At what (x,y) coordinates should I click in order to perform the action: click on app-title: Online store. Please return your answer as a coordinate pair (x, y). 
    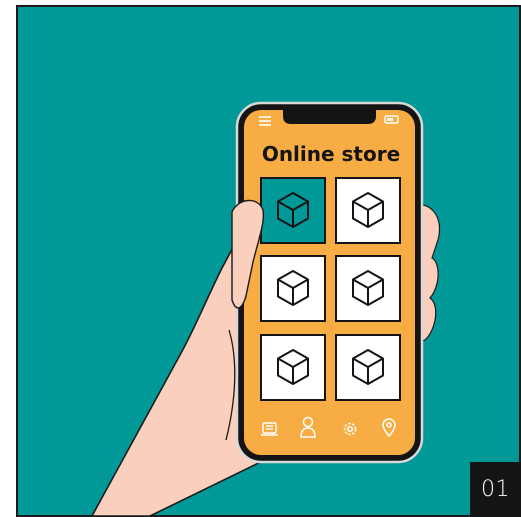
    Looking at the image, I should click on (331, 154).